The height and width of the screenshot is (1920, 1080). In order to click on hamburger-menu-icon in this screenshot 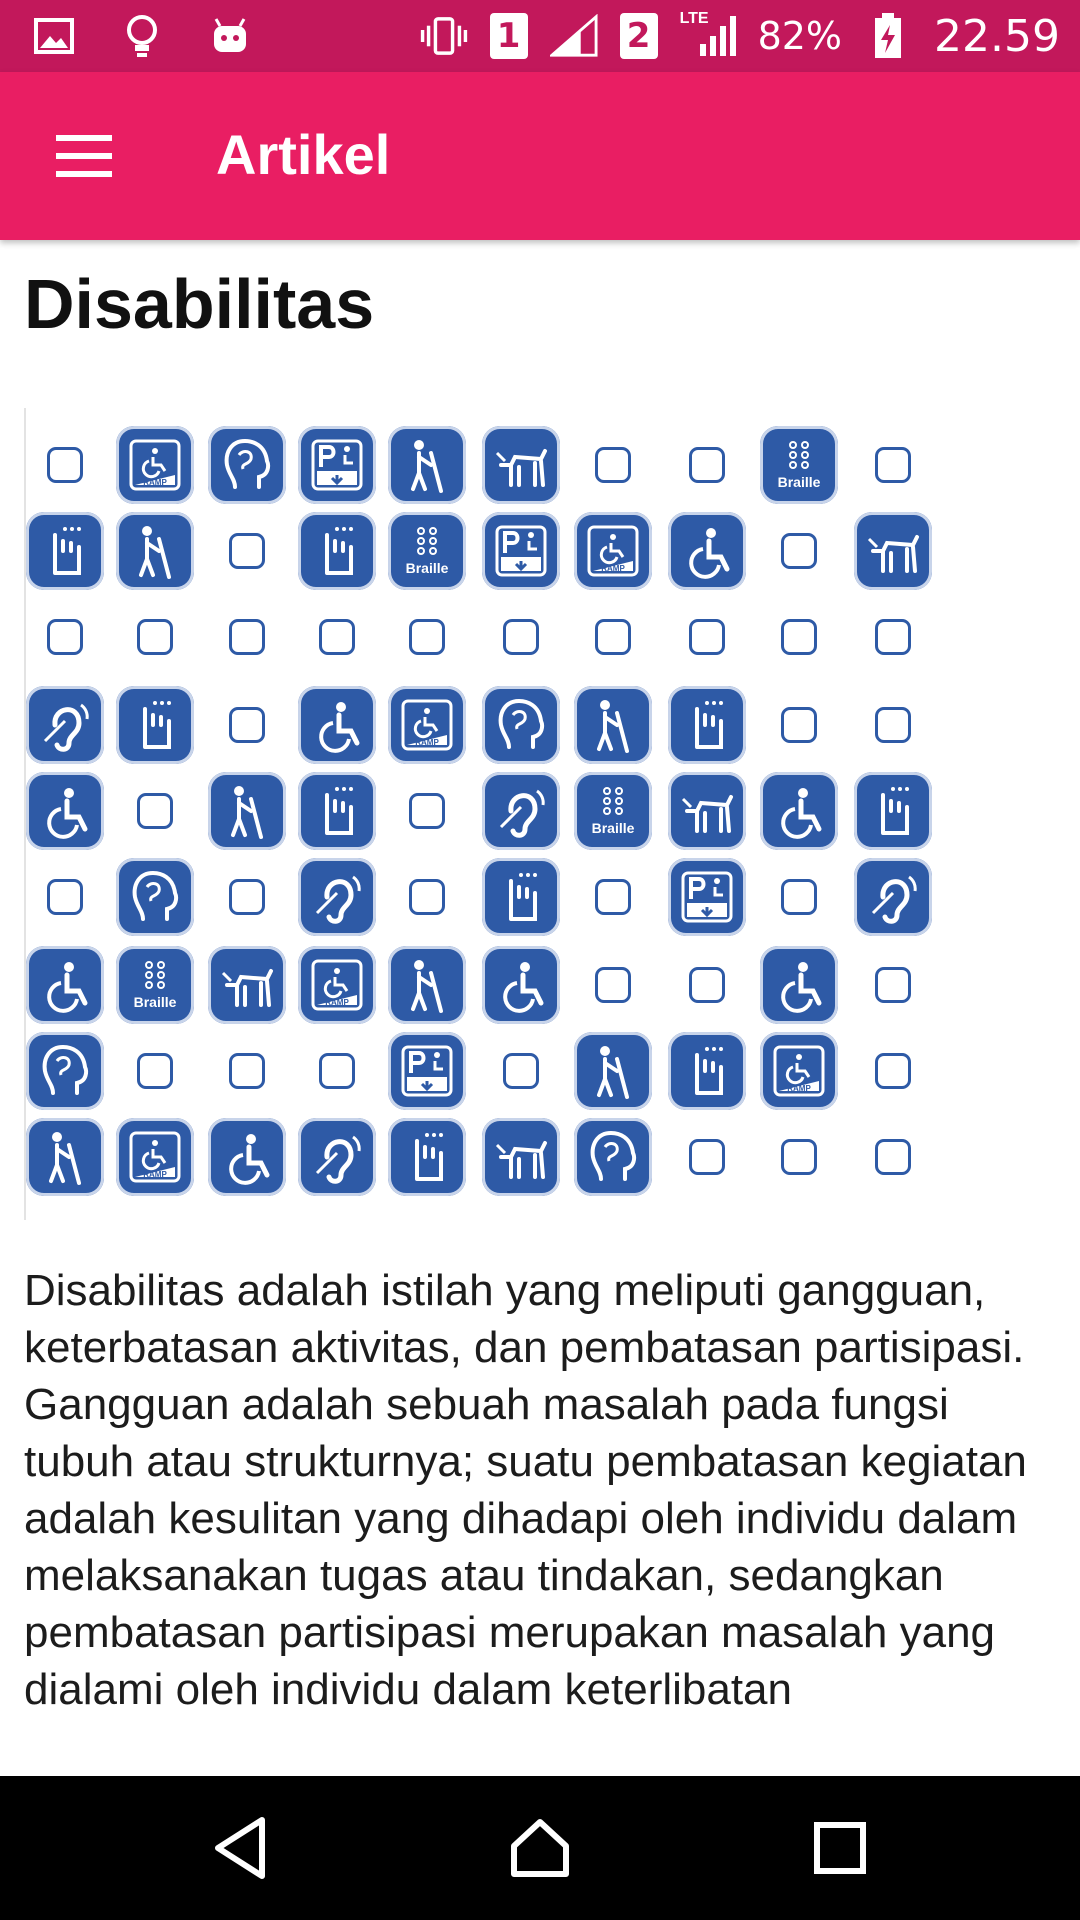, I will do `click(84, 156)`.